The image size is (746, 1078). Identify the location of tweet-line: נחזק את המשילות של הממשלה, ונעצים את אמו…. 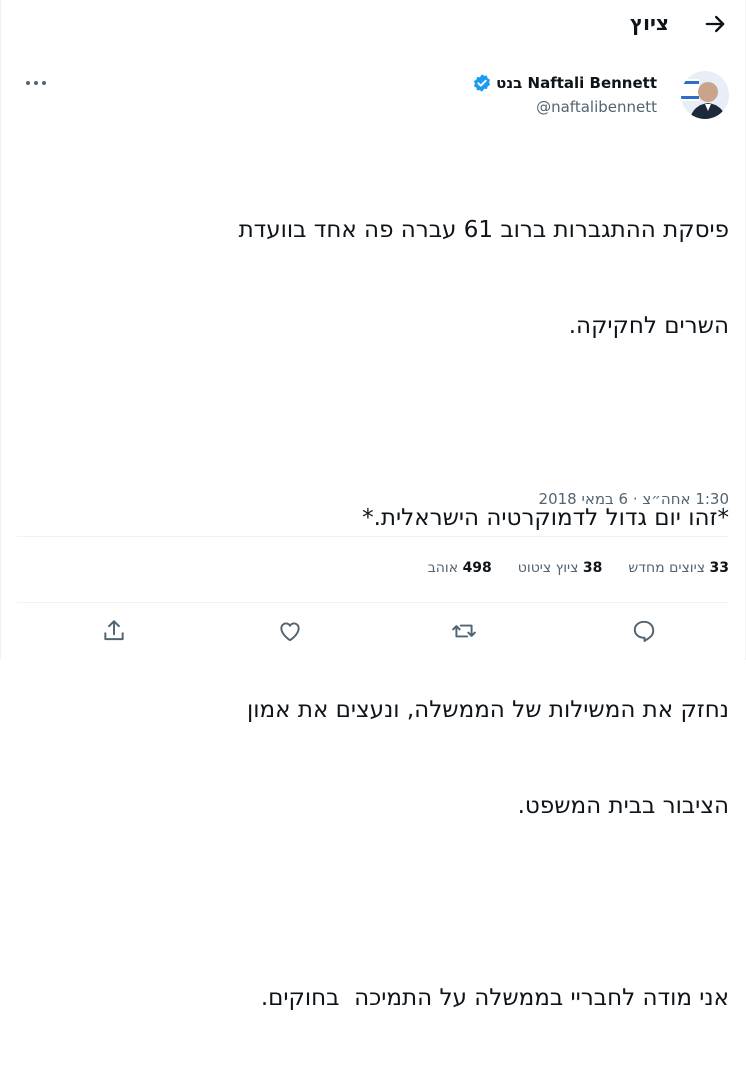
(487, 710).